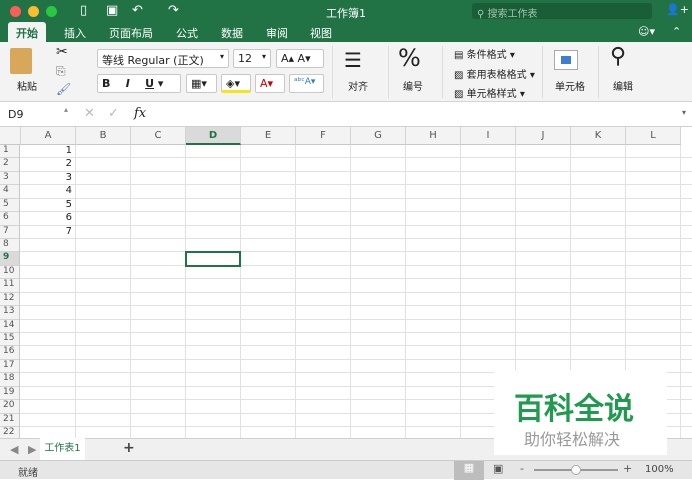 This screenshot has width=692, height=480. Describe the element at coordinates (75, 33) in the screenshot. I see `tab-insert: 插入` at that location.